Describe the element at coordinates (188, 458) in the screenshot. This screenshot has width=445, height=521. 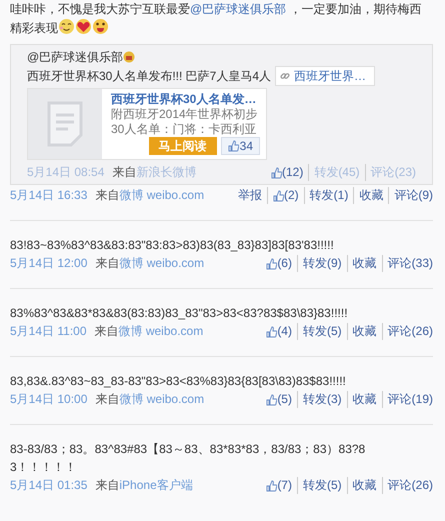
I see `post-text: 83-83/83；83。83^83#83【83～83、83*83*83，83/83；83）83?83！！！！！` at that location.